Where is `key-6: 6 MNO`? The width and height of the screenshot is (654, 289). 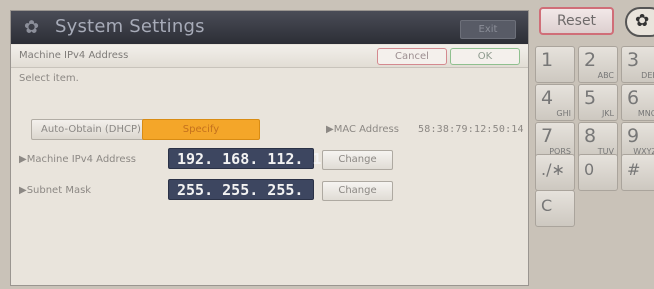
key-6: 6 MNO is located at coordinates (637, 102).